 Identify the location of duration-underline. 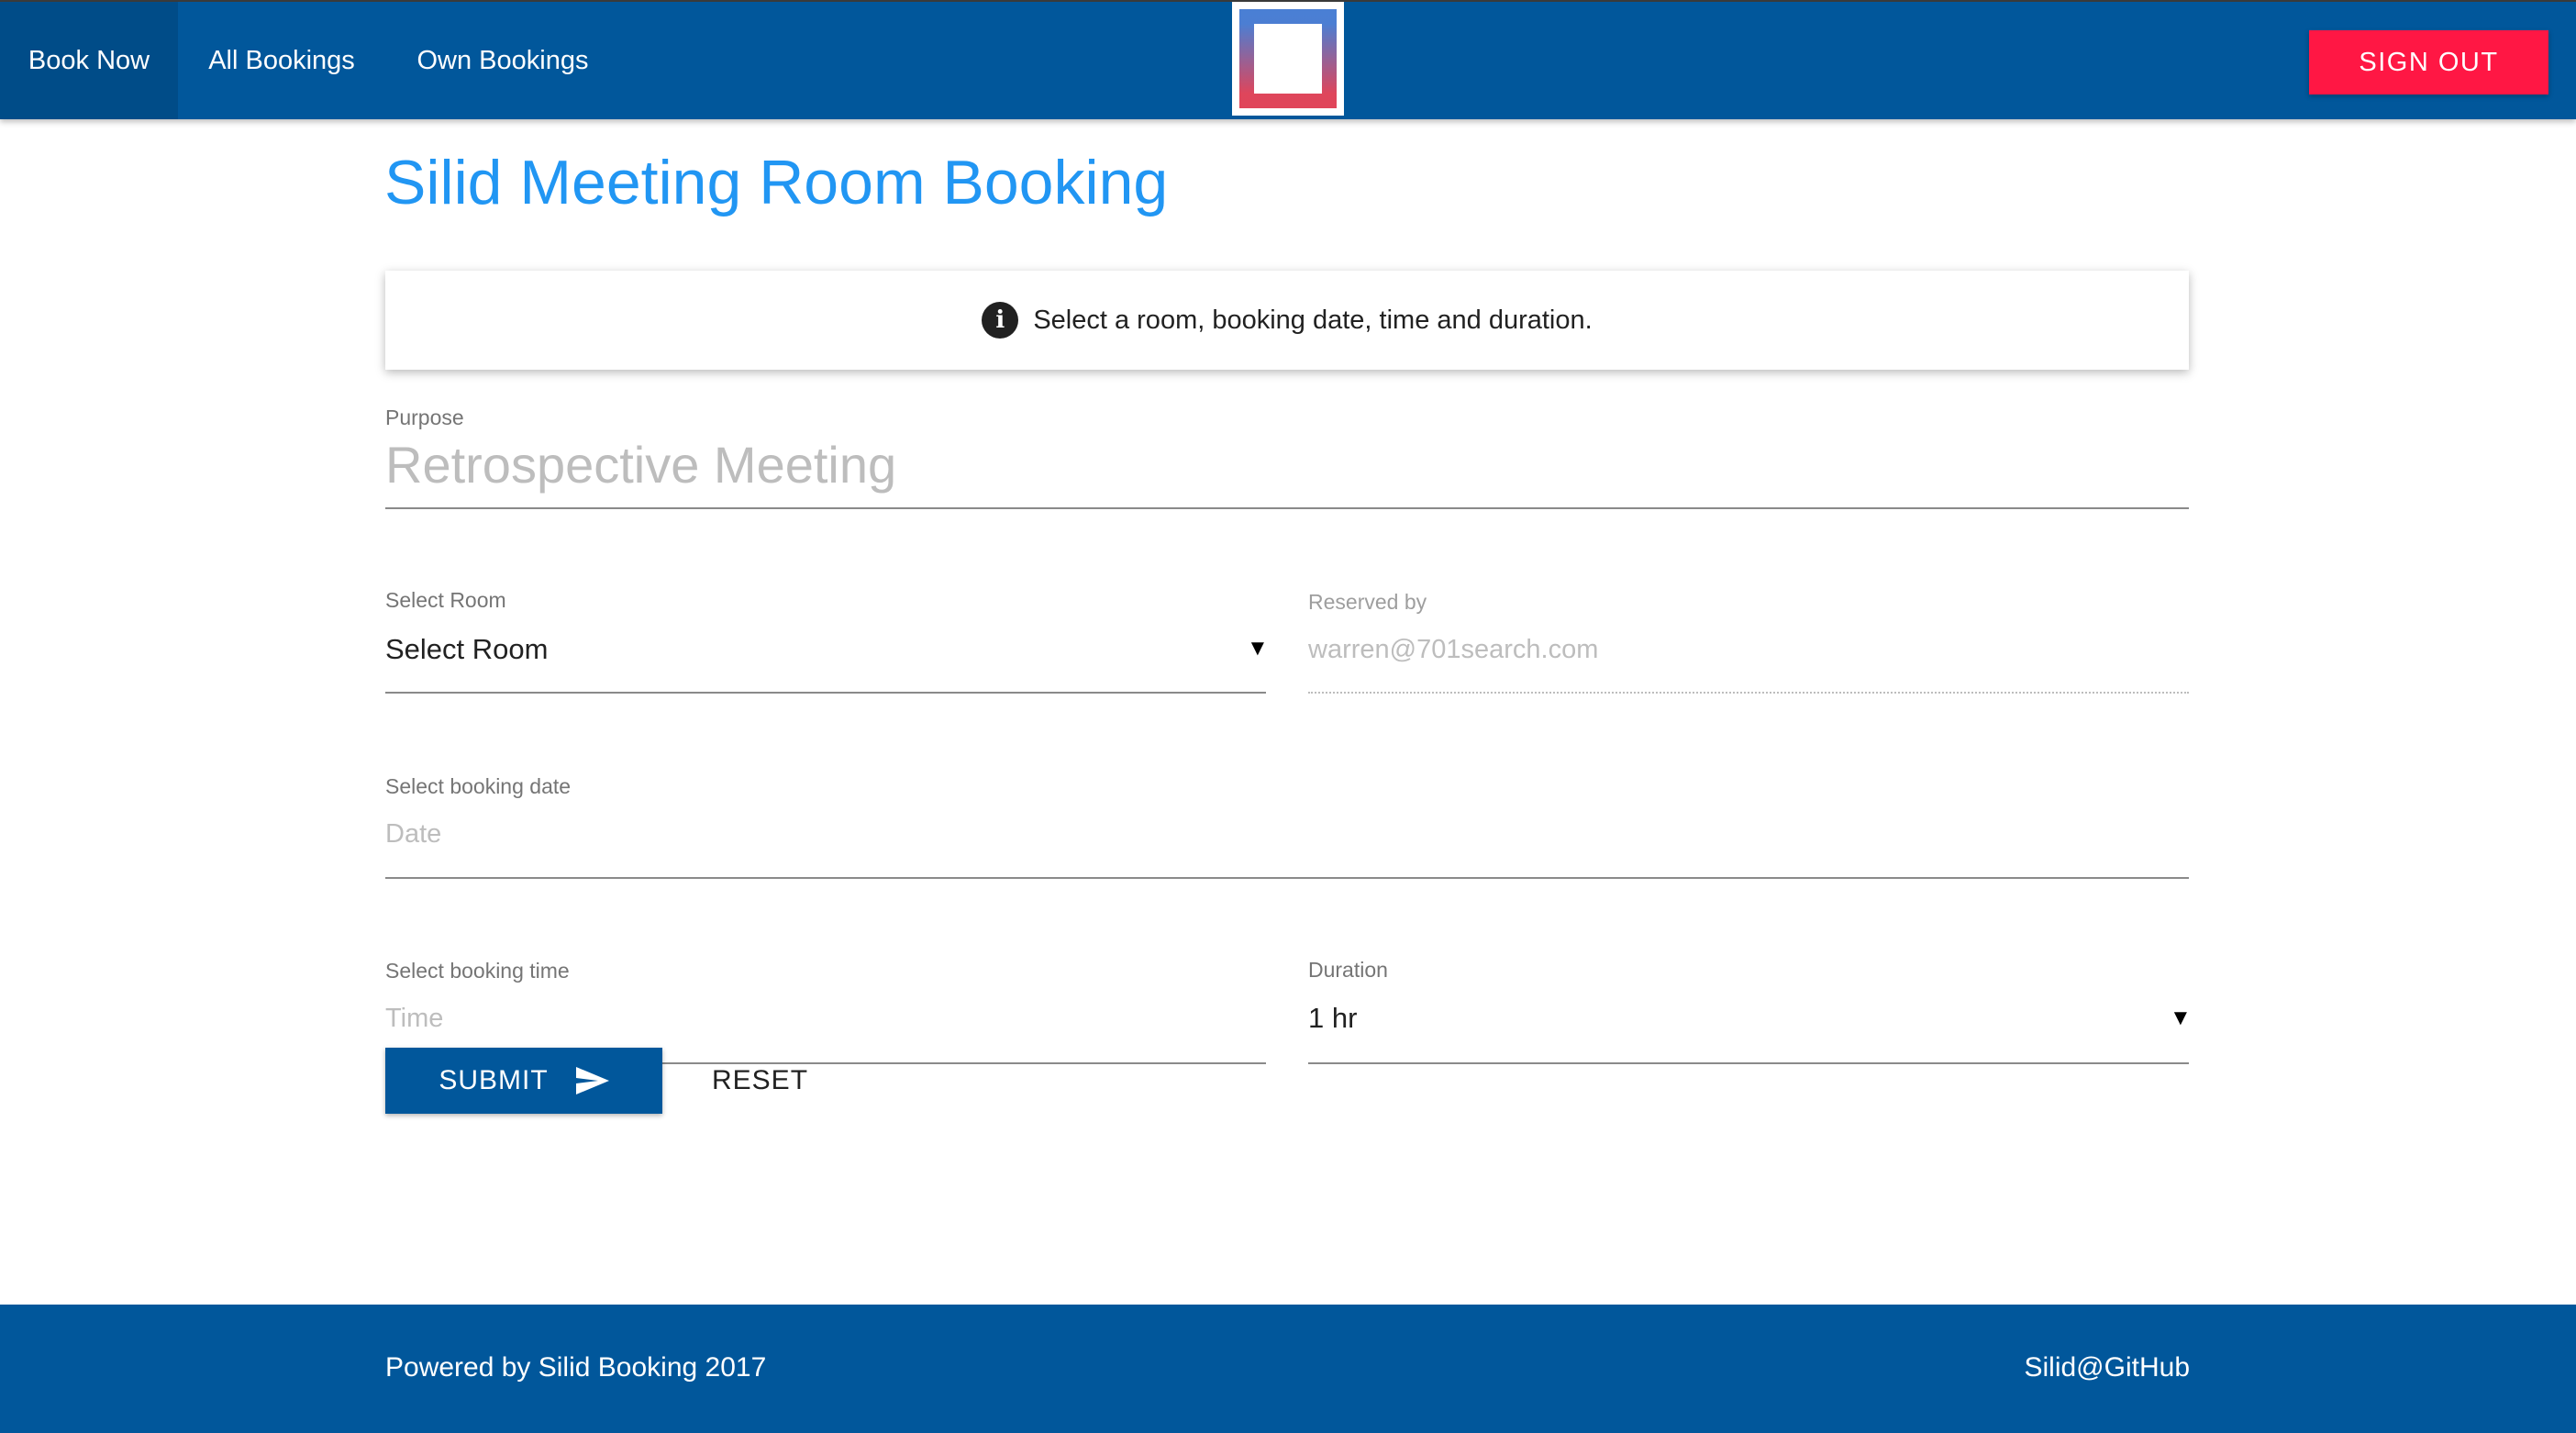
(1748, 1063).